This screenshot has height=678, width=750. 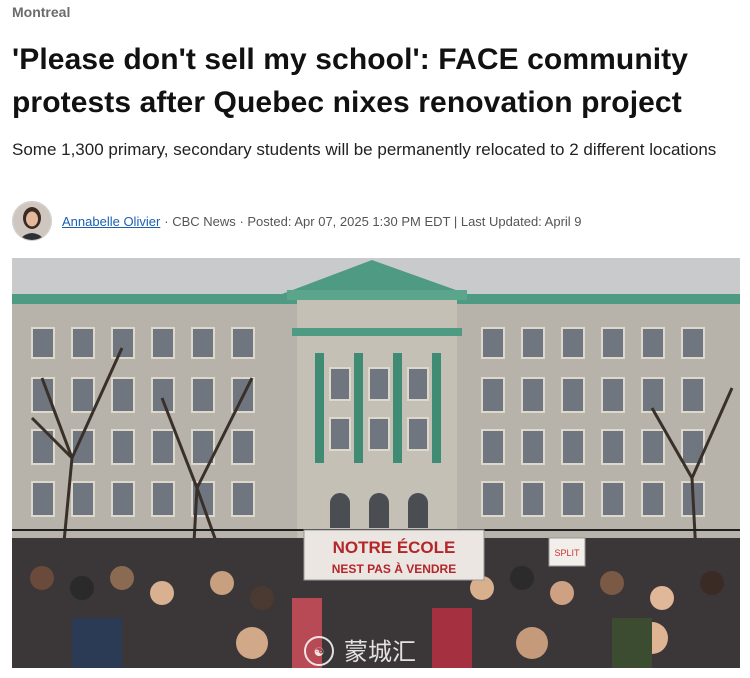 I want to click on section-label: Montreal, so click(x=41, y=12).